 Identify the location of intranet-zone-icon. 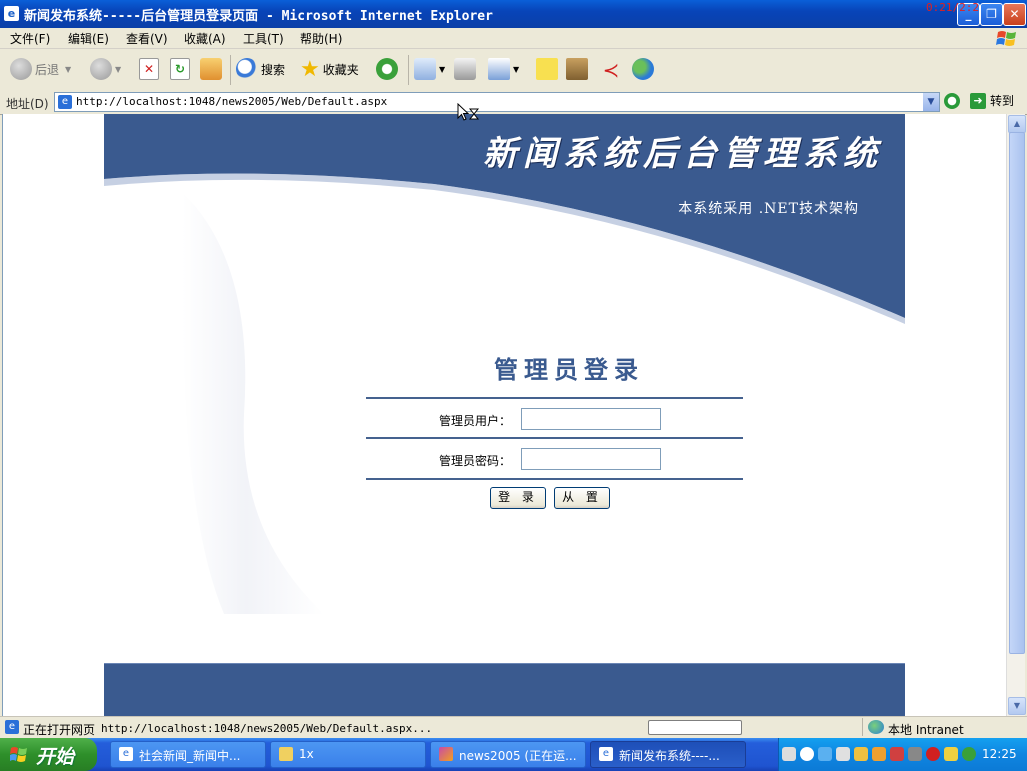
(876, 727).